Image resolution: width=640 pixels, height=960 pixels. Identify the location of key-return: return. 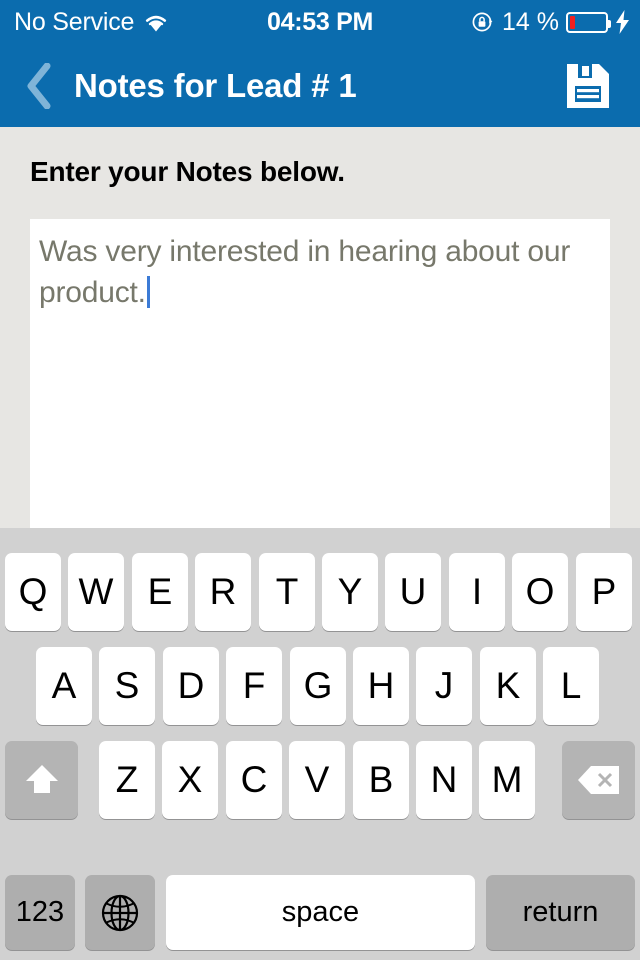
(560, 912).